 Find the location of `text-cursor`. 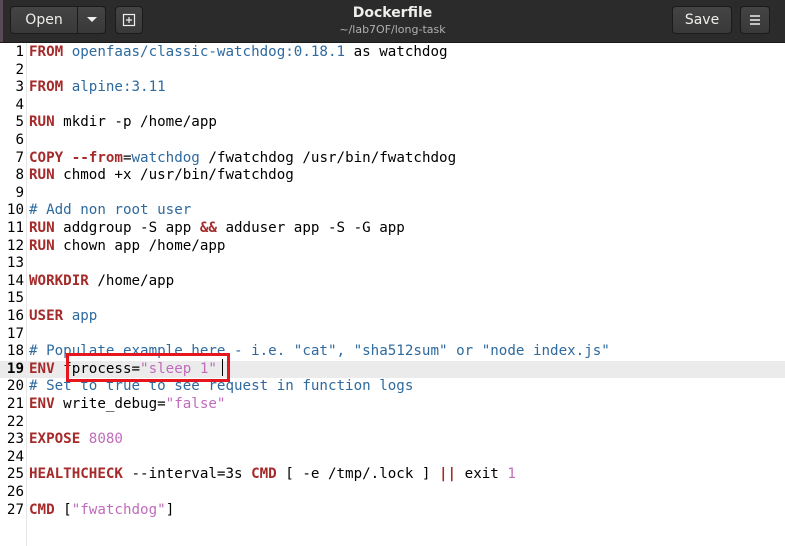

text-cursor is located at coordinates (222, 367).